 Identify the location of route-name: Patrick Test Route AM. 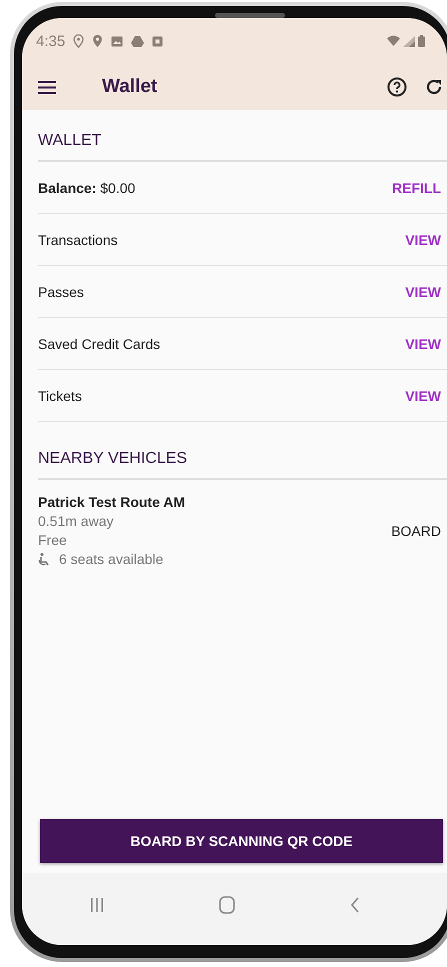
(112, 502).